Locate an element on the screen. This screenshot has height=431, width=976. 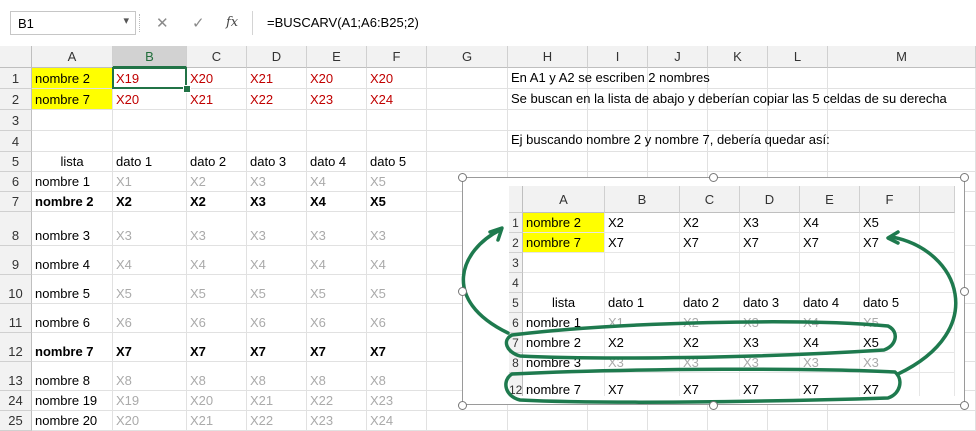
cell-b13: X8 is located at coordinates (150, 376).